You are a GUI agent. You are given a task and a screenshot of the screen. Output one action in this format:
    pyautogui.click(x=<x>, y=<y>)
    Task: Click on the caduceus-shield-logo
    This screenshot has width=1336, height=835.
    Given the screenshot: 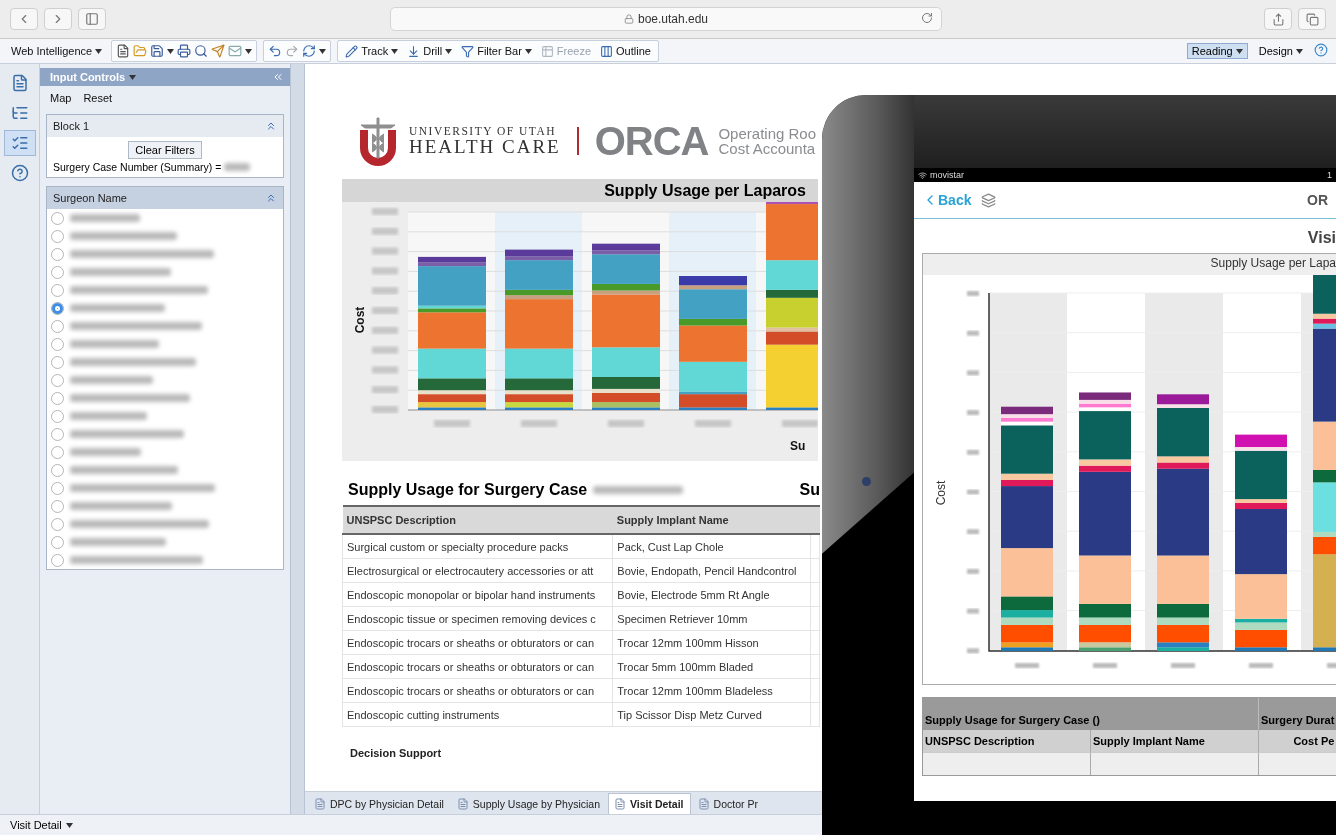 What is the action you would take?
    pyautogui.click(x=378, y=141)
    